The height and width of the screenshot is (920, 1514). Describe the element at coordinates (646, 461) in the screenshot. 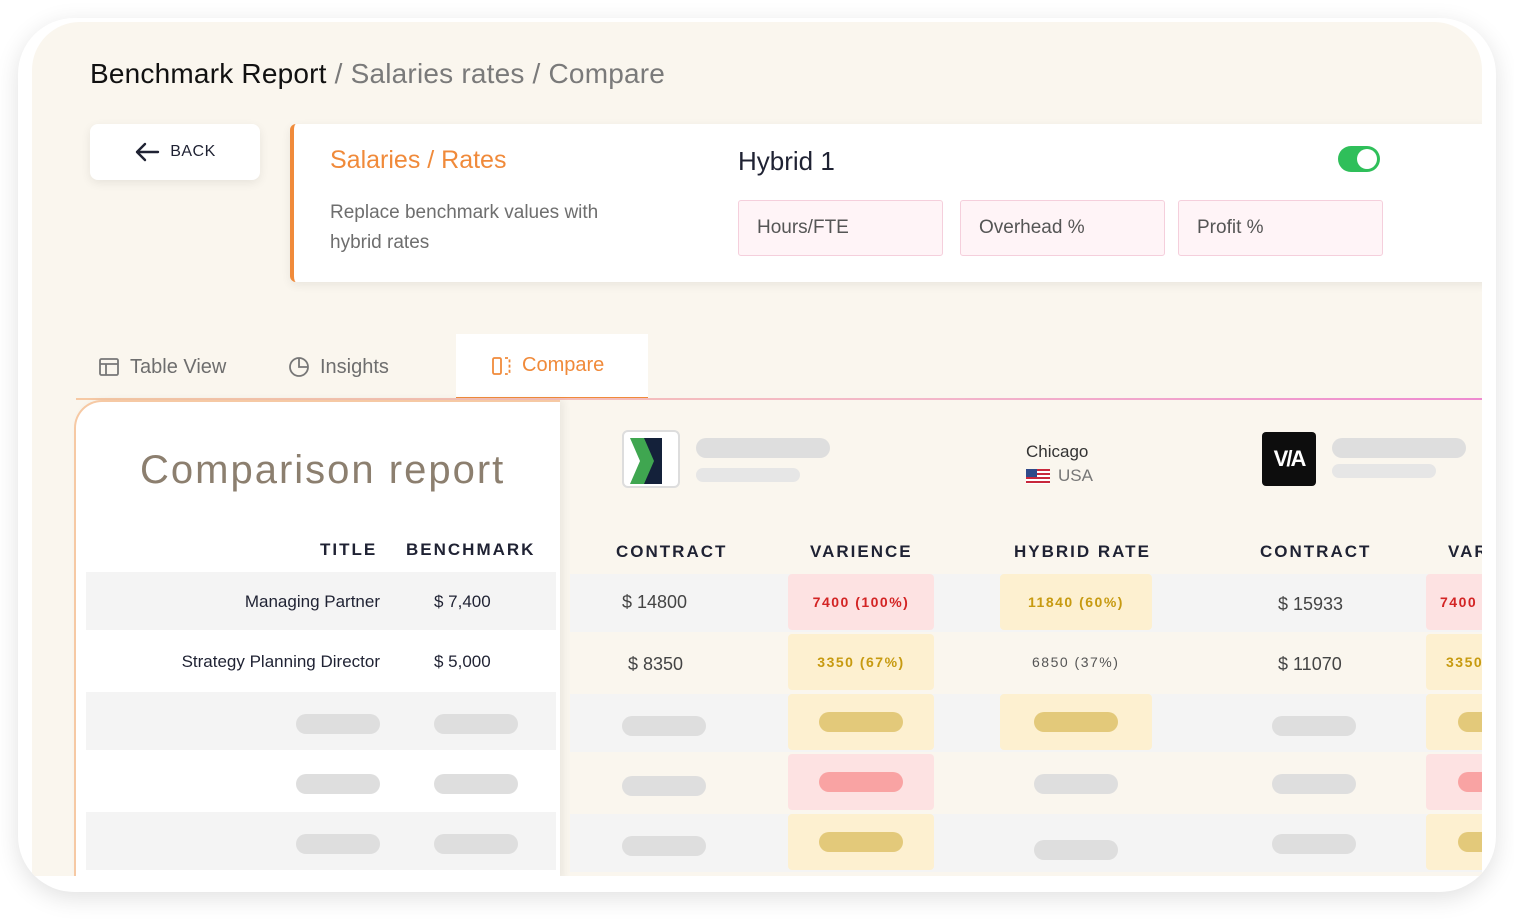

I see `company-logo-1-mark` at that location.